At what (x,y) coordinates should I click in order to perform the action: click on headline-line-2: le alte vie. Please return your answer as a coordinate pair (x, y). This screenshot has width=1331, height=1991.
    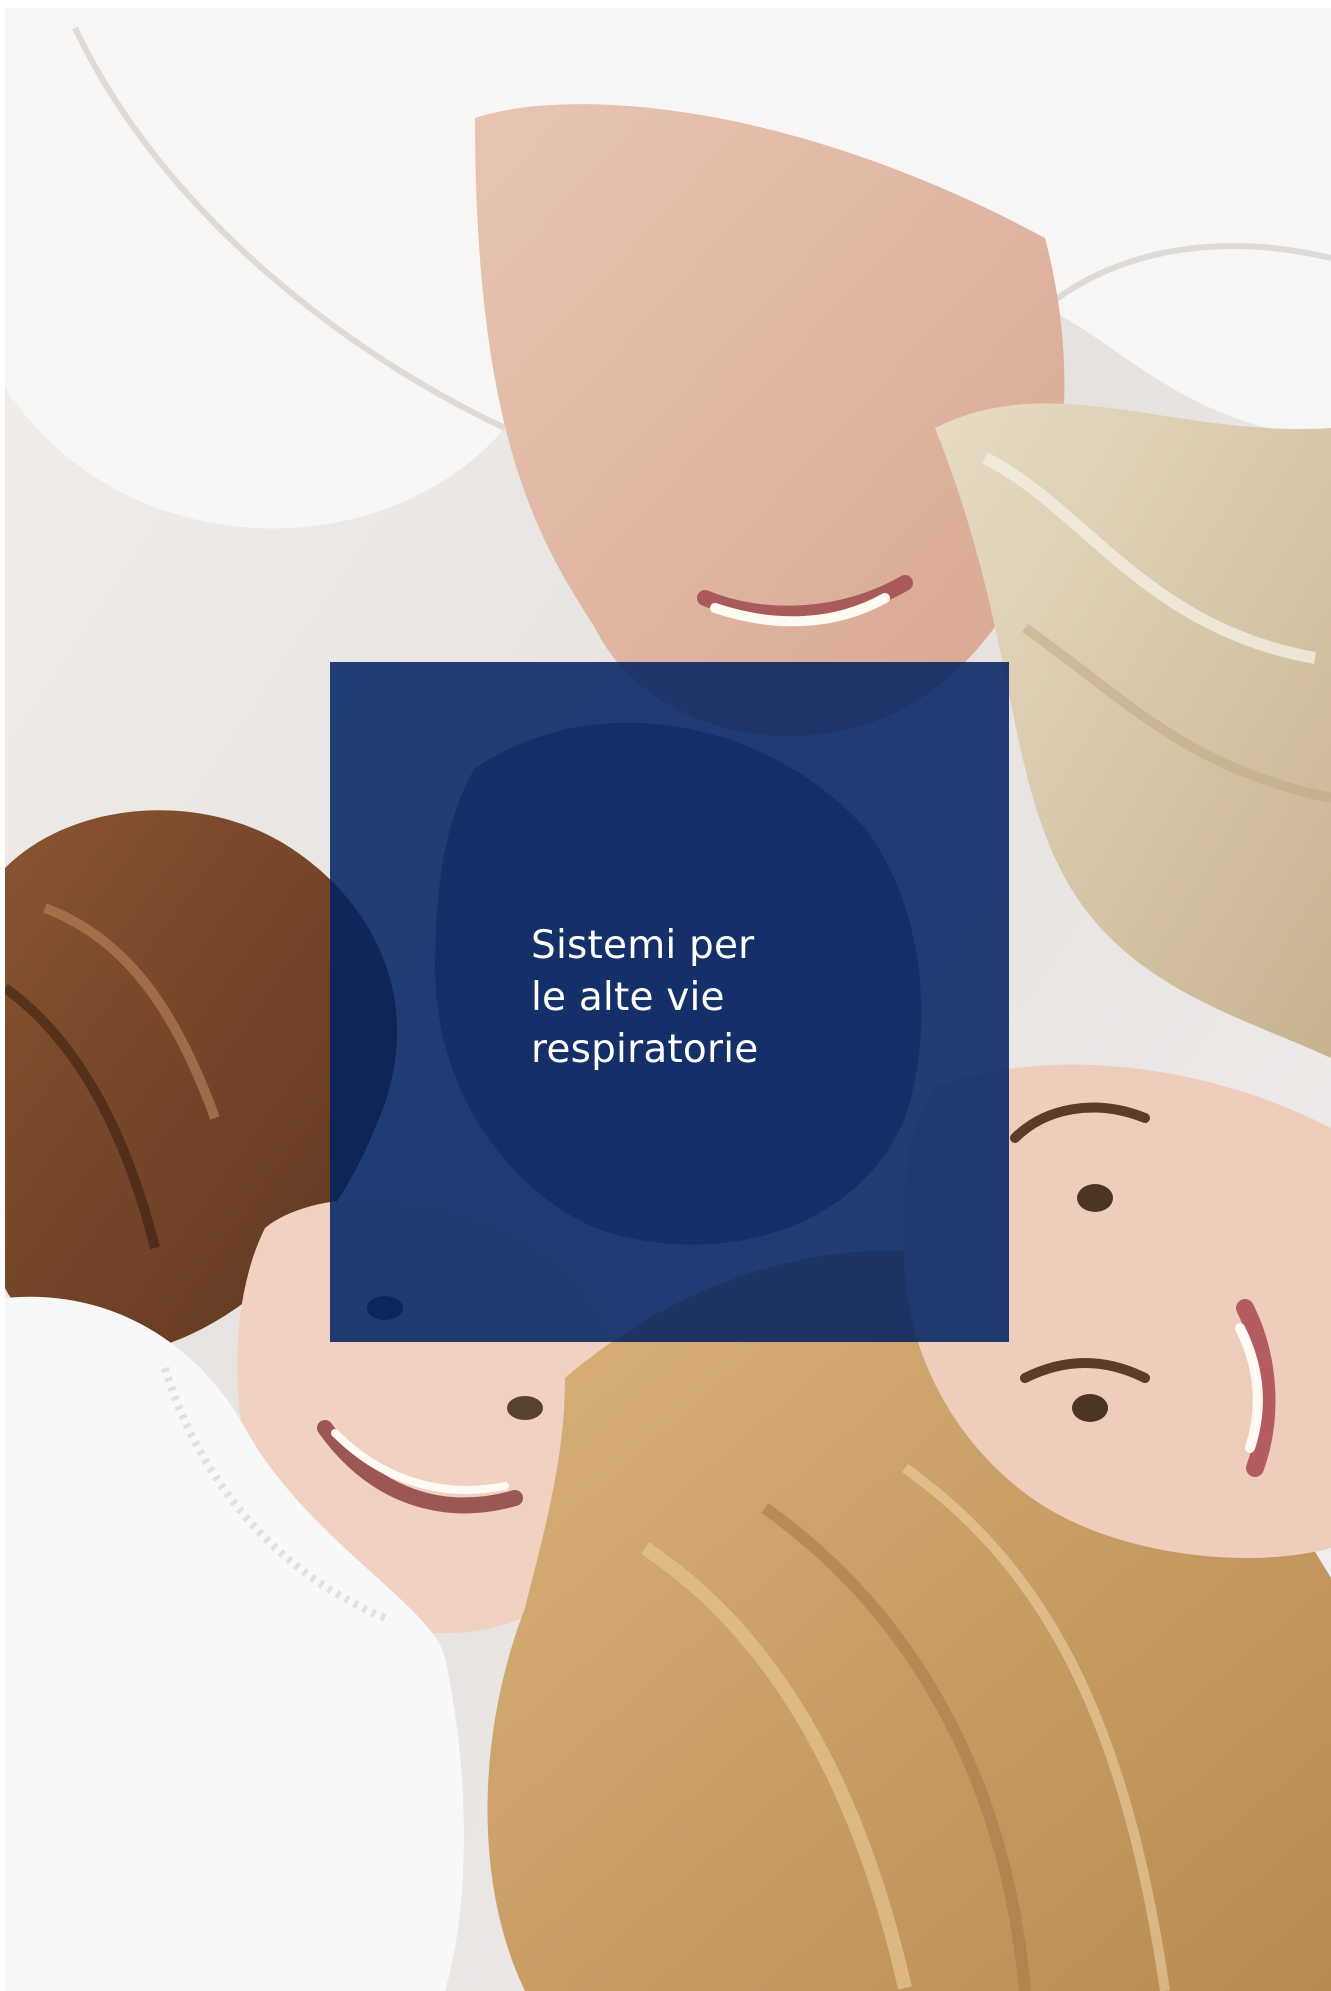
    Looking at the image, I should click on (628, 997).